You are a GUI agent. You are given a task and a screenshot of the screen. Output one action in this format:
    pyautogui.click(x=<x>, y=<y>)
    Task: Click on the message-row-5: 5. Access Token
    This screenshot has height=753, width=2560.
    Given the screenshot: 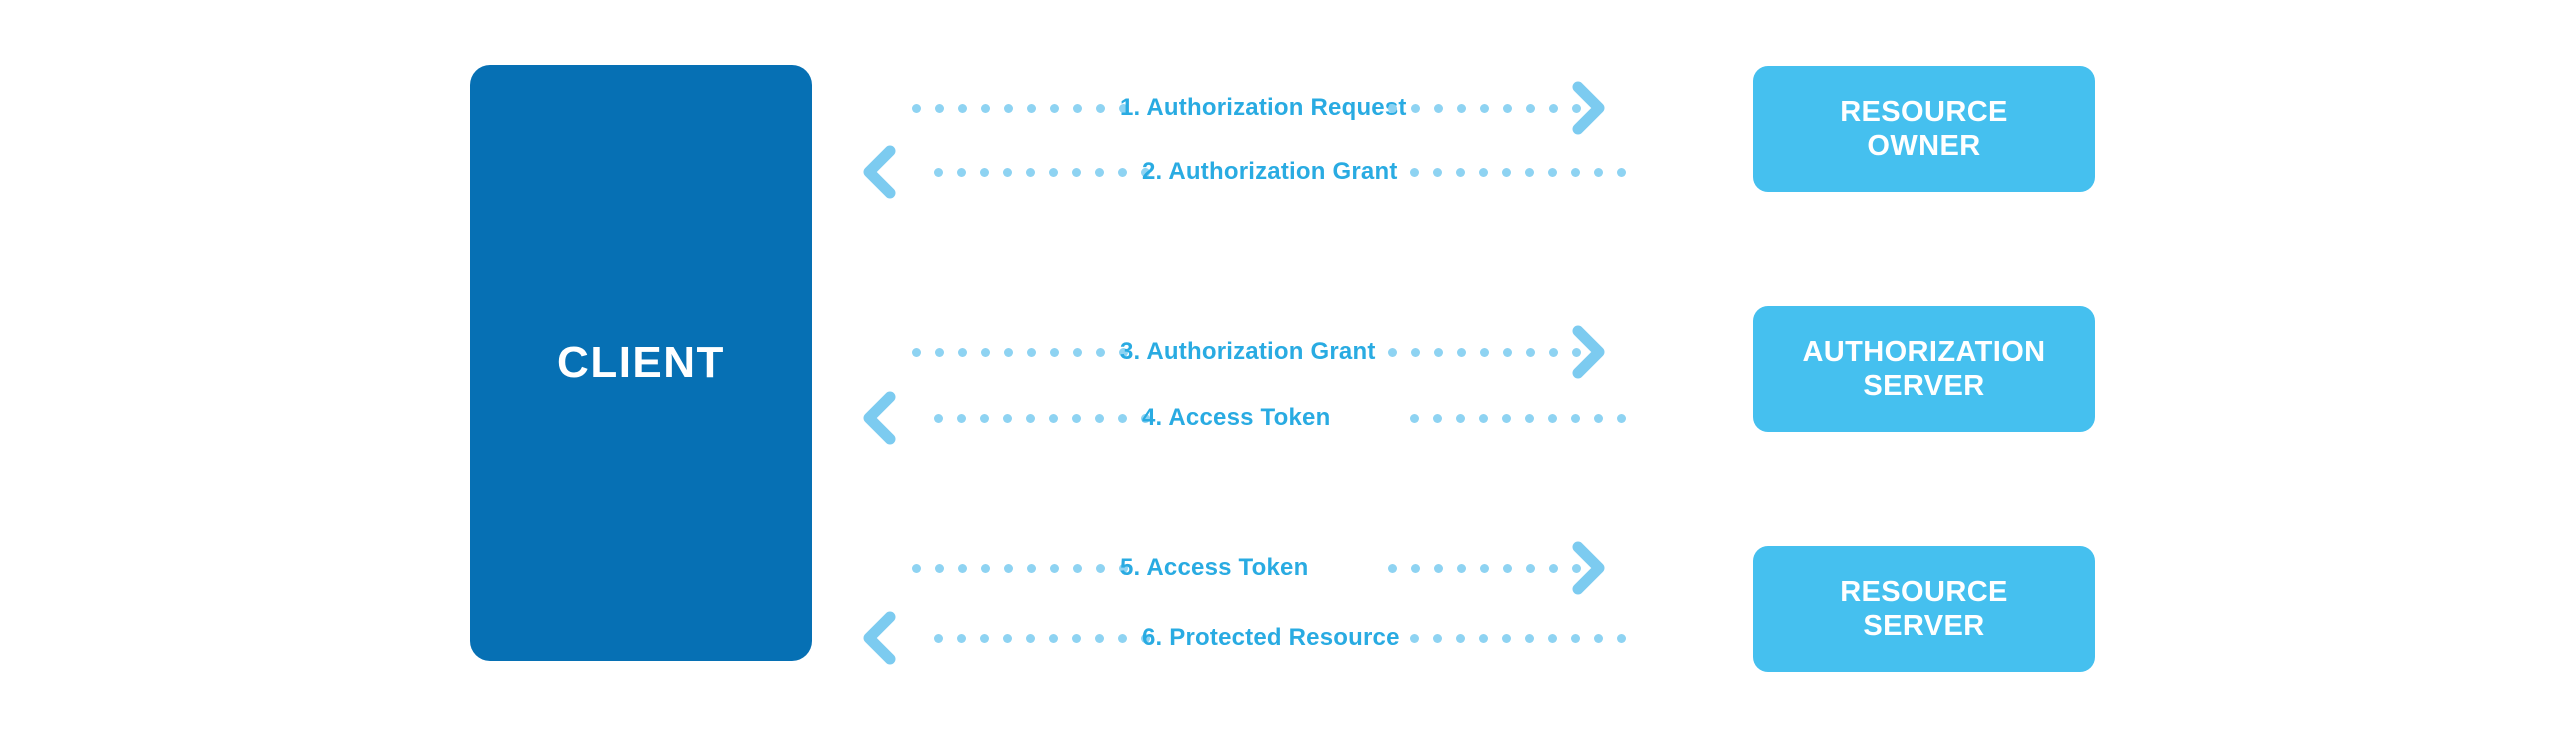 What is the action you would take?
    pyautogui.click(x=1275, y=568)
    